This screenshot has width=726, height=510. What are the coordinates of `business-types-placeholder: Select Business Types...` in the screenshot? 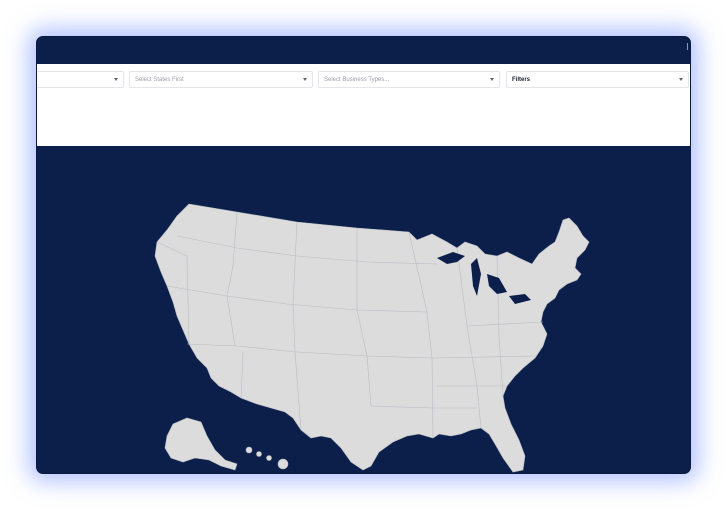 It's located at (357, 79).